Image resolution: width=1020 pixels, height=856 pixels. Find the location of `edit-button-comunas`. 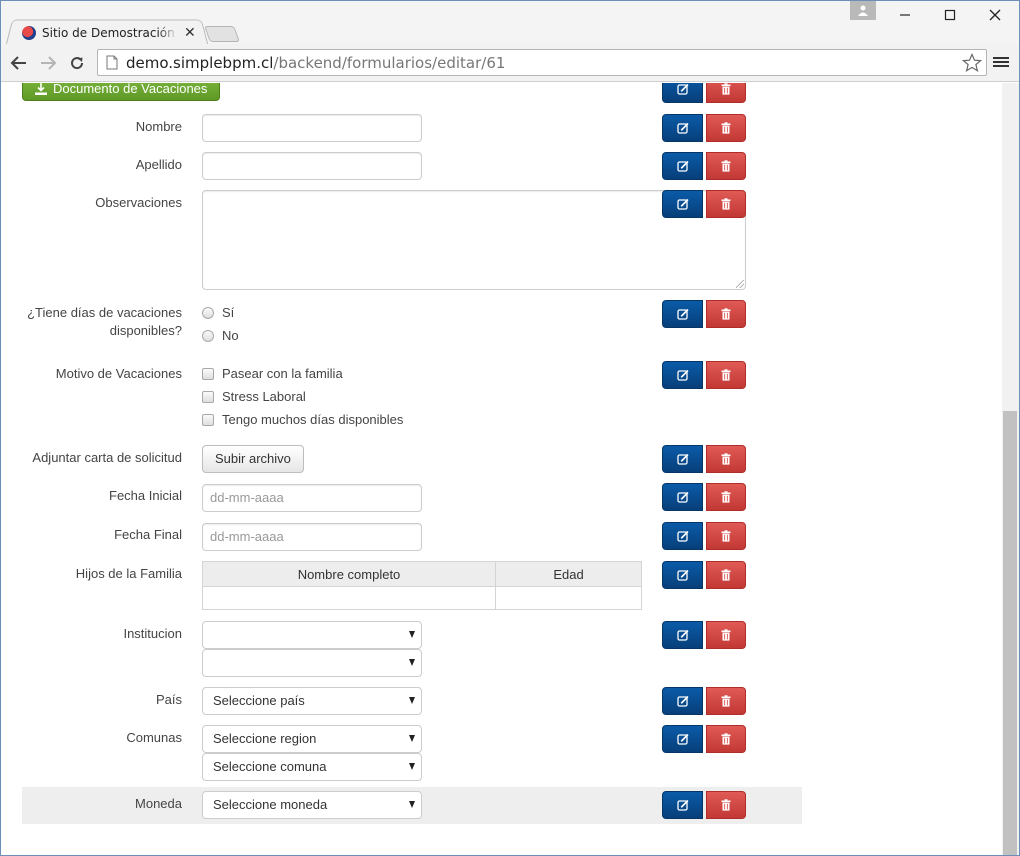

edit-button-comunas is located at coordinates (682, 739).